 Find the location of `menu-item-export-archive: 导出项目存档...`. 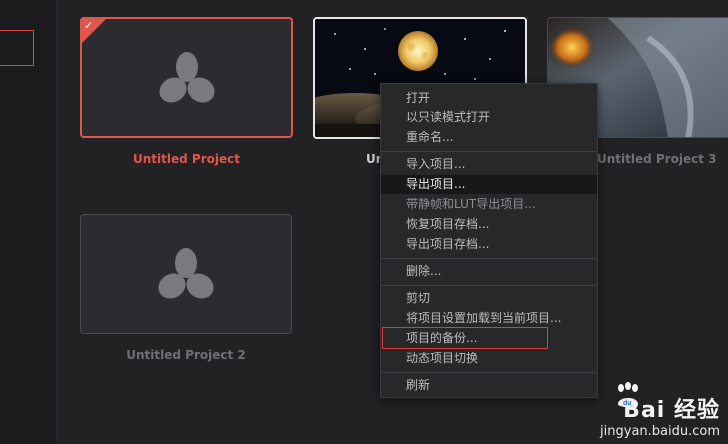

menu-item-export-archive: 导出项目存档... is located at coordinates (489, 244).